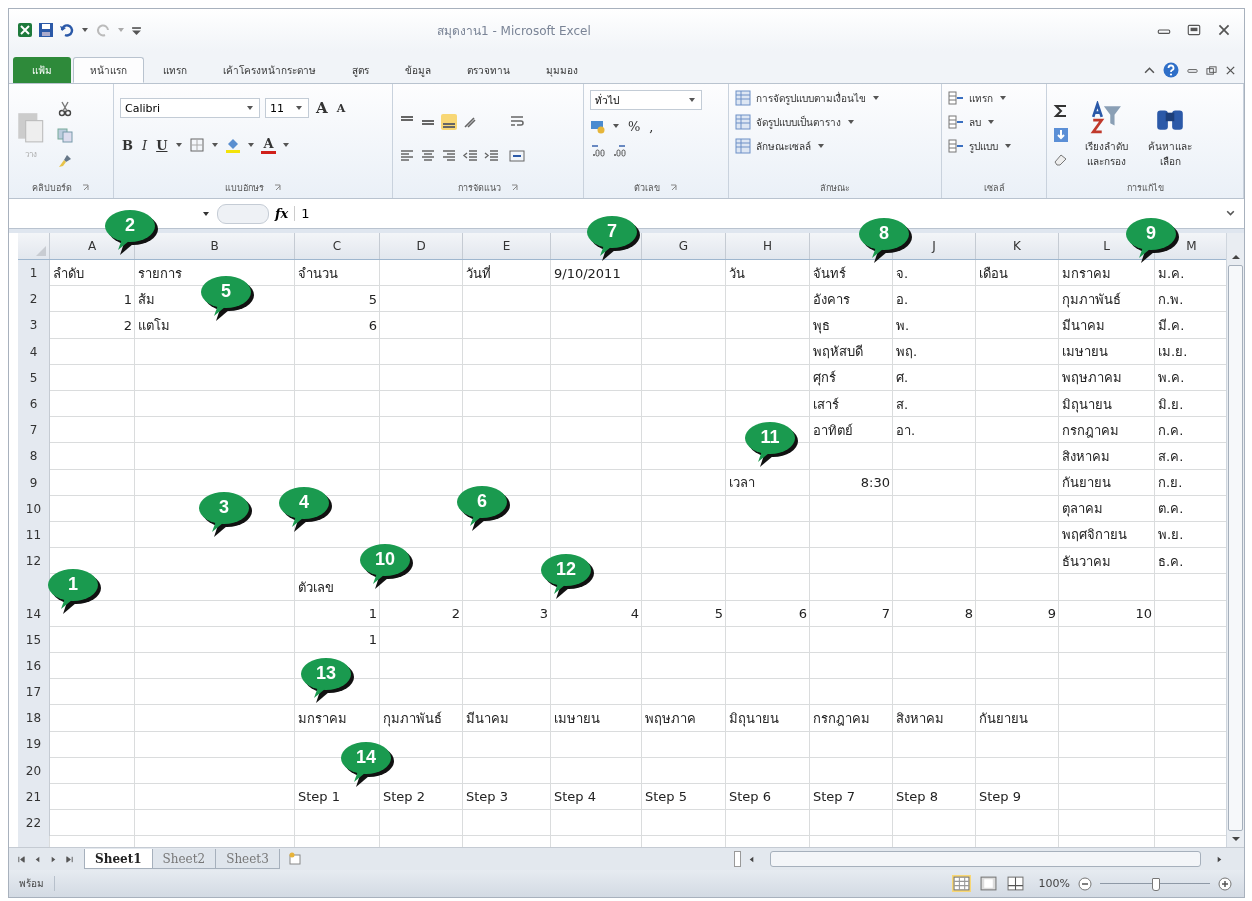  I want to click on split-handle, so click(737, 859).